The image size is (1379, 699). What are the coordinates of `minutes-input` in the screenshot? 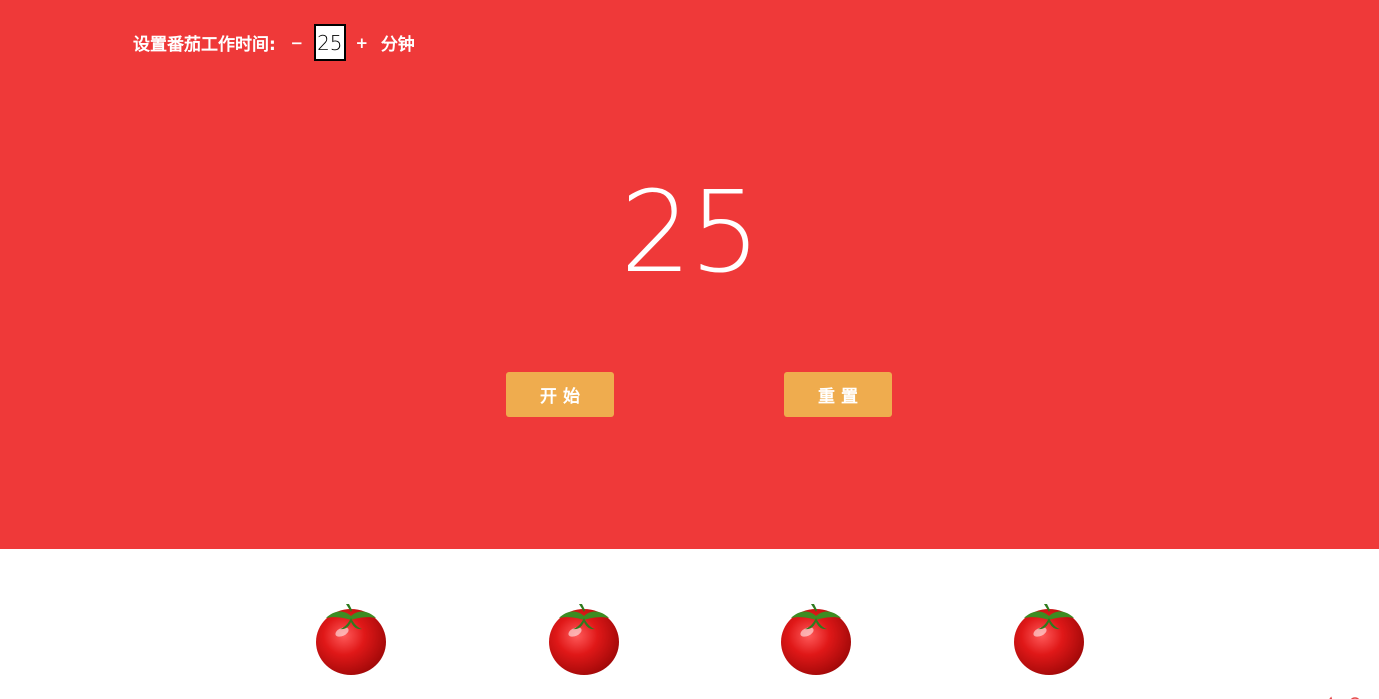 It's located at (329, 42).